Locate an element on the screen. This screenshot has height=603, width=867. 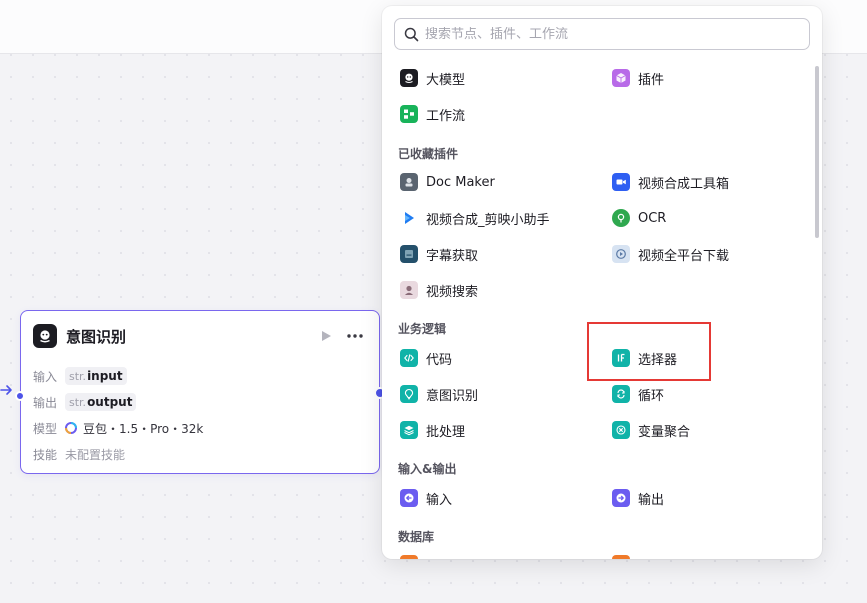
picker-item-ocr: OCR is located at coordinates (639, 218).